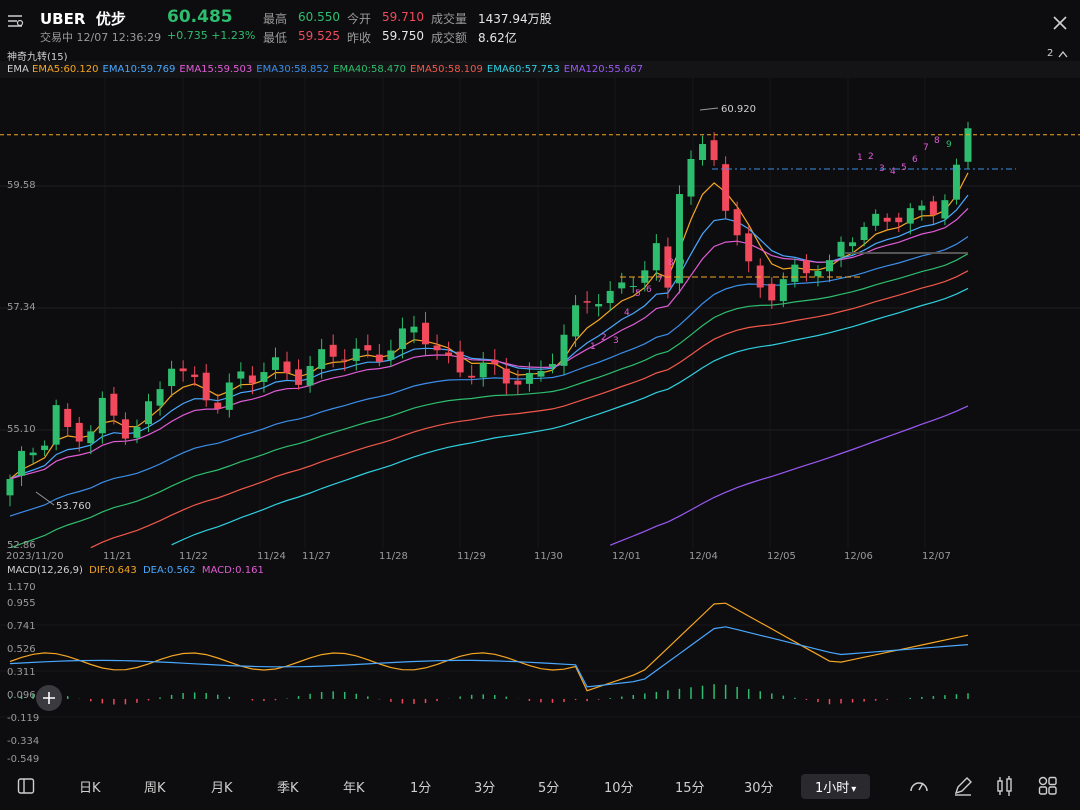 The width and height of the screenshot is (1080, 810). What do you see at coordinates (515, 19) in the screenshot?
I see `volume-value: 1437.94万股` at bounding box center [515, 19].